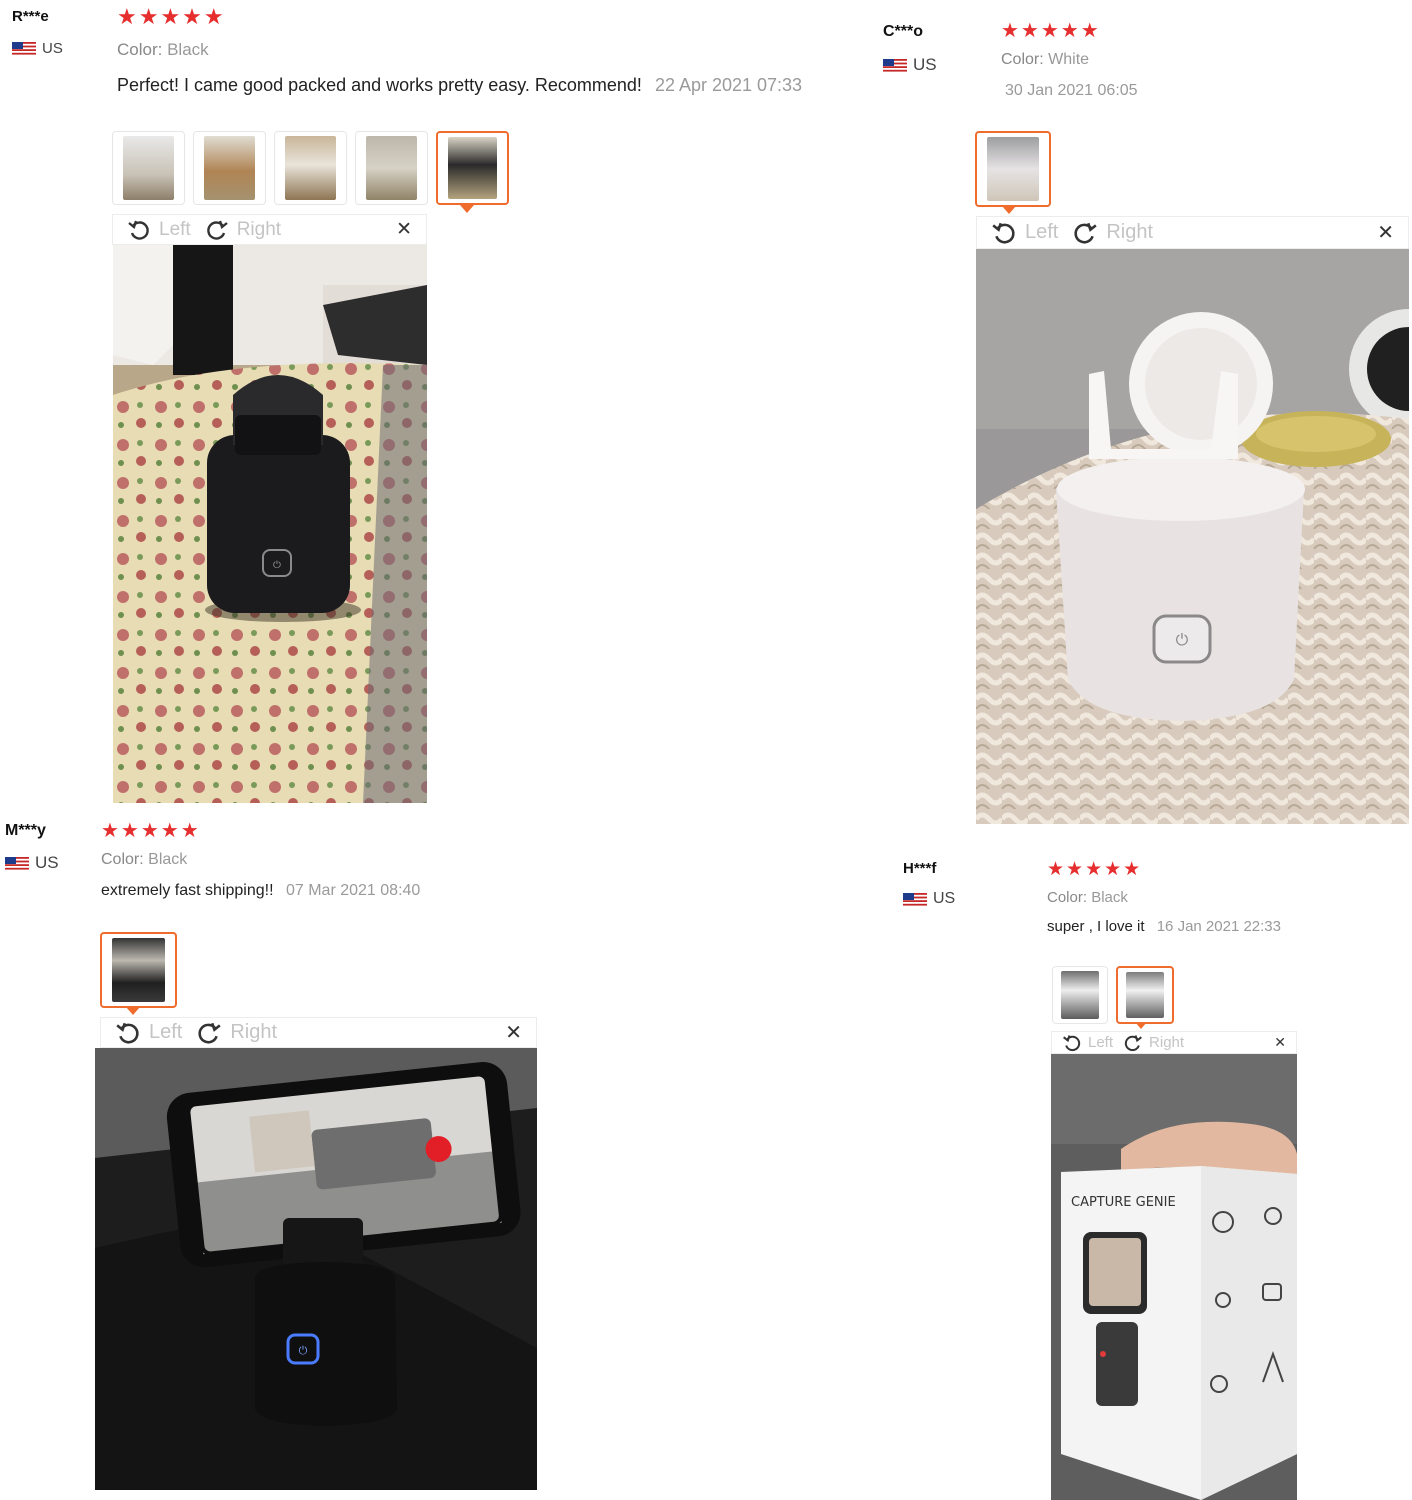 This screenshot has height=1500, width=1412. What do you see at coordinates (187, 890) in the screenshot?
I see `review-comment: extremely fast shipping!!` at bounding box center [187, 890].